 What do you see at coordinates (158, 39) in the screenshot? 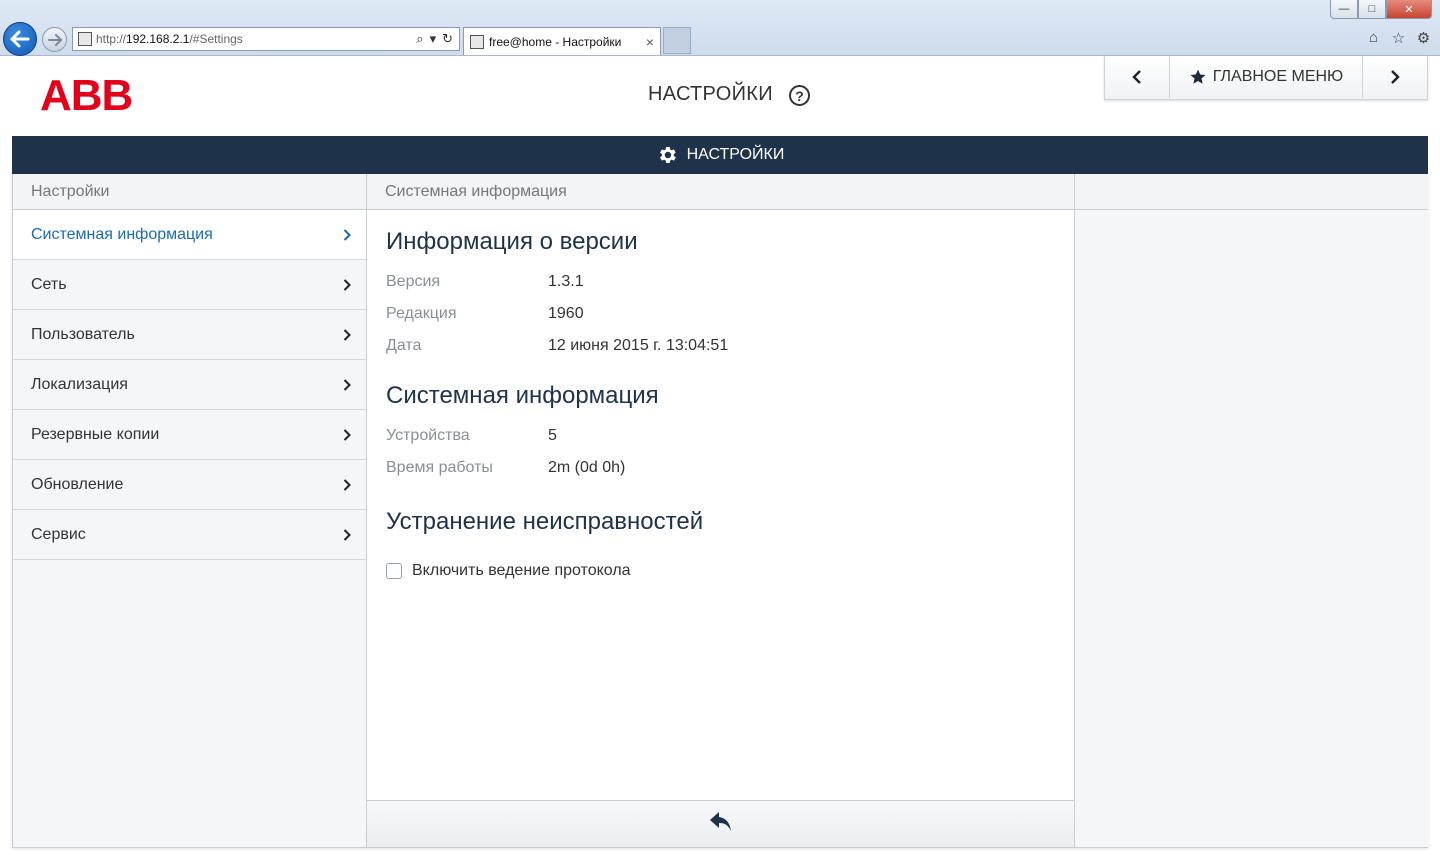
I see `url-host: 192.168.2.1` at bounding box center [158, 39].